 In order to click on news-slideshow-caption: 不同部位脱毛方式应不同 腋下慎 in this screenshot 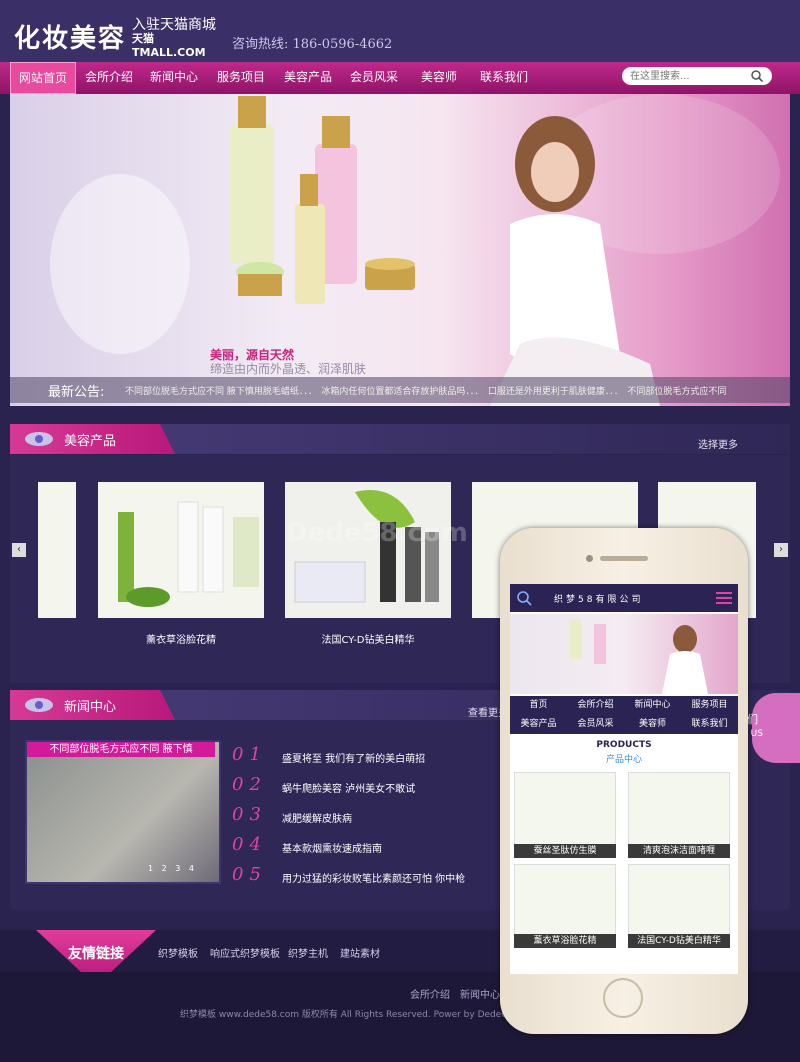, I will do `click(121, 749)`.